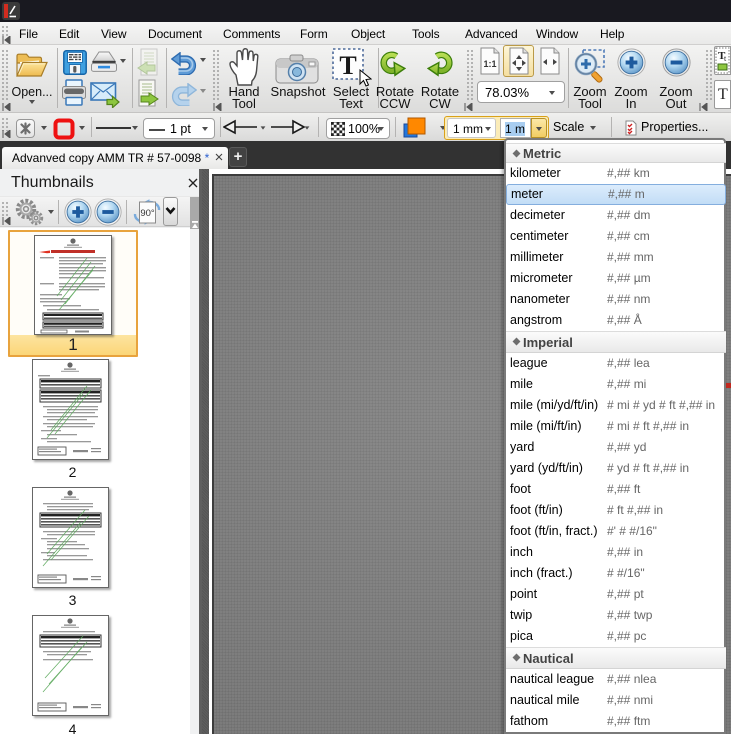 This screenshot has width=731, height=734. Describe the element at coordinates (489, 64) in the screenshot. I see `svg-text: 1:1` at that location.